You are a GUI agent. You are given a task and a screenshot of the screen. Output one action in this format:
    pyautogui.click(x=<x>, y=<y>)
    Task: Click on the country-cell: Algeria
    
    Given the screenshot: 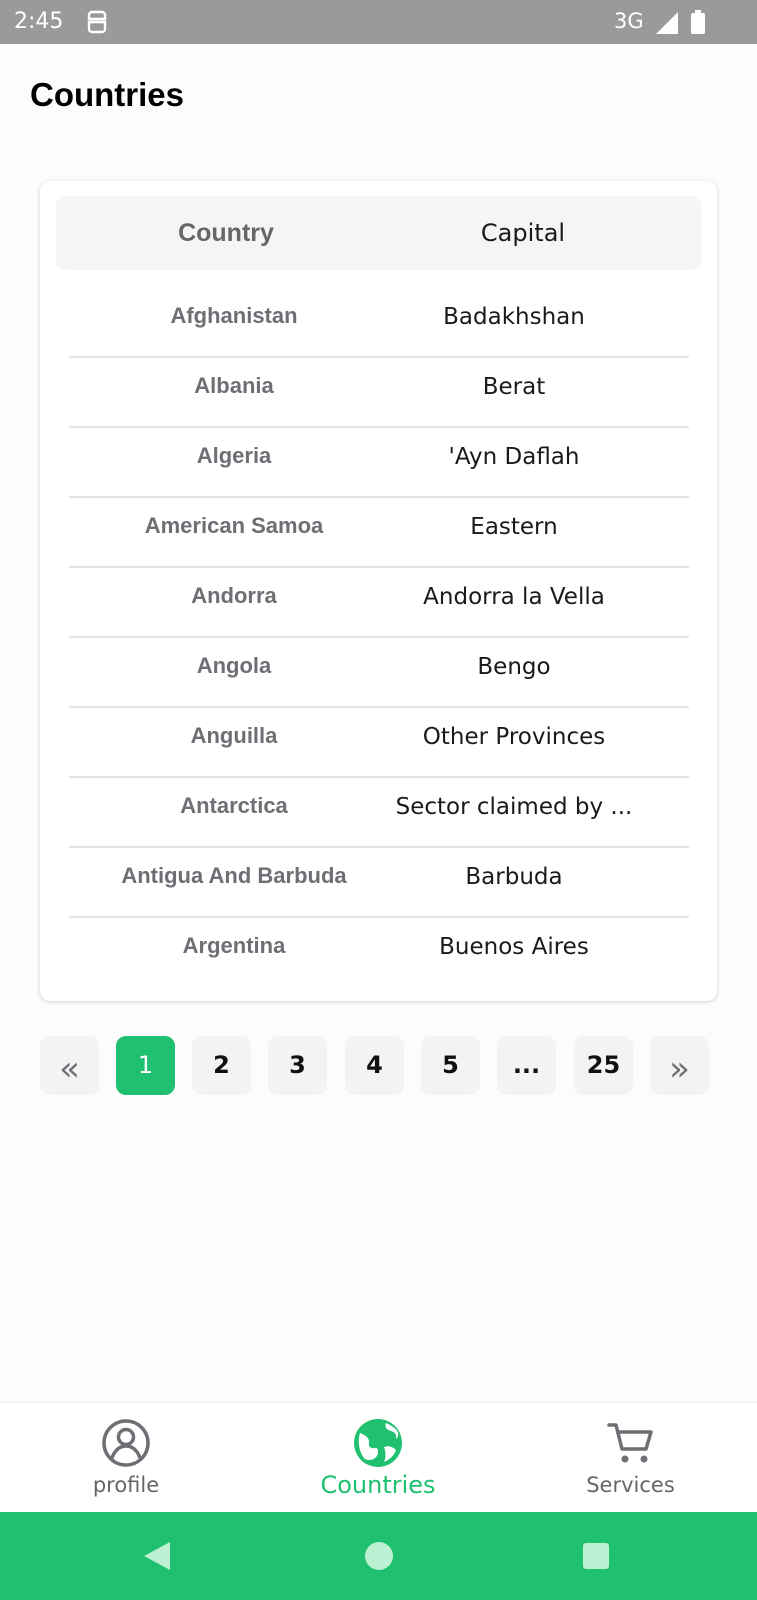 What is the action you would take?
    pyautogui.click(x=234, y=455)
    